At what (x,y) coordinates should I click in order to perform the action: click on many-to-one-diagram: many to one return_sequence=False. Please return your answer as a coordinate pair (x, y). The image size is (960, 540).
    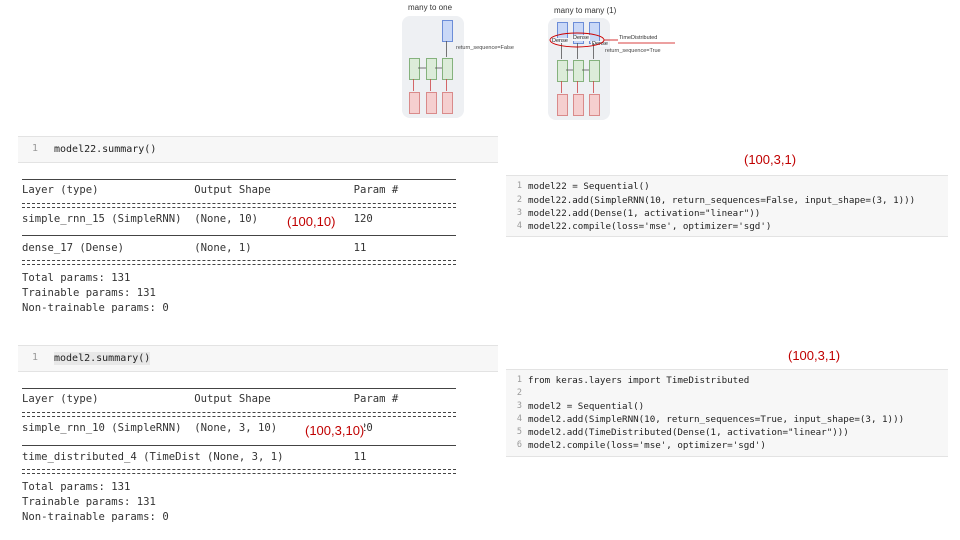
    Looking at the image, I should click on (465, 61).